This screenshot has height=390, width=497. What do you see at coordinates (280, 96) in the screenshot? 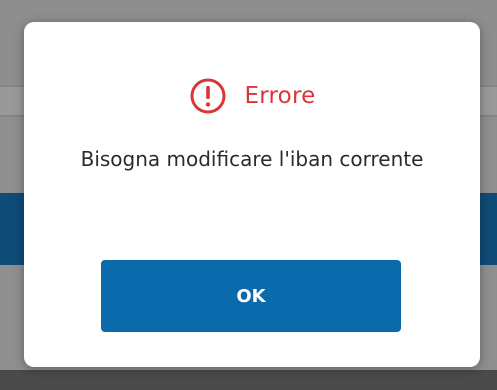
I see `dialog-title: Errore` at bounding box center [280, 96].